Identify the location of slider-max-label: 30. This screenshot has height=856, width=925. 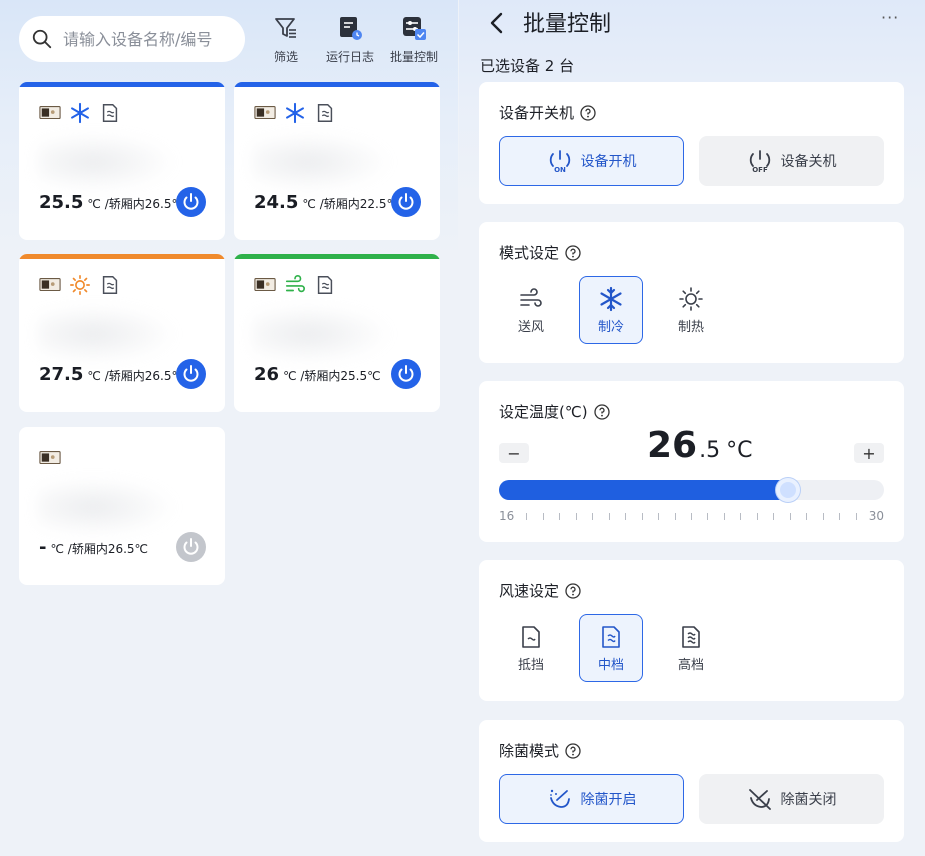
(876, 516).